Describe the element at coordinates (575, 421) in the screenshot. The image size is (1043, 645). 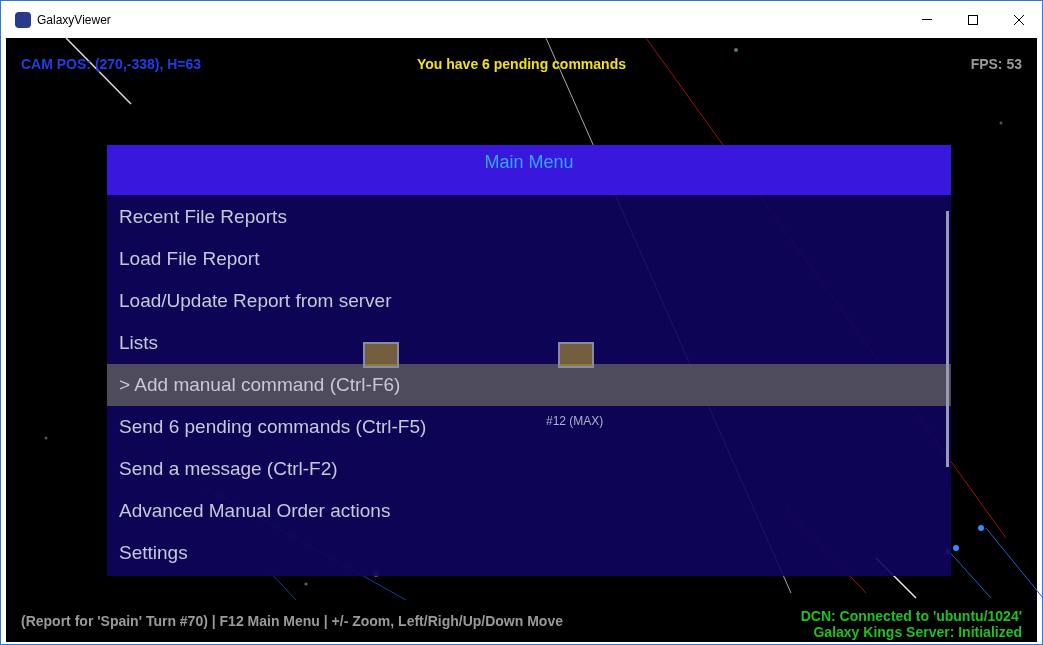
I see `map-label: #12 (MAX)` at that location.